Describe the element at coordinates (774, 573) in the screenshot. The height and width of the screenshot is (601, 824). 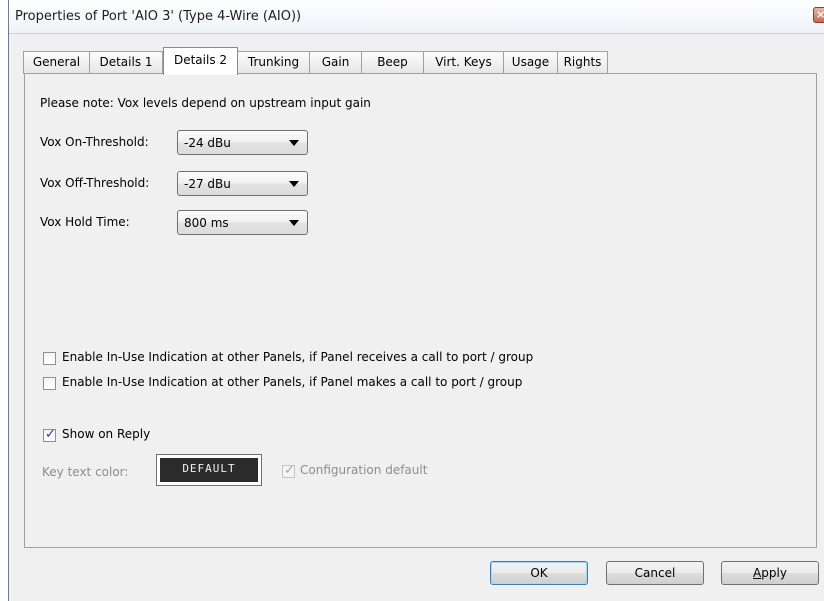
I see `apply-rest: pply` at that location.